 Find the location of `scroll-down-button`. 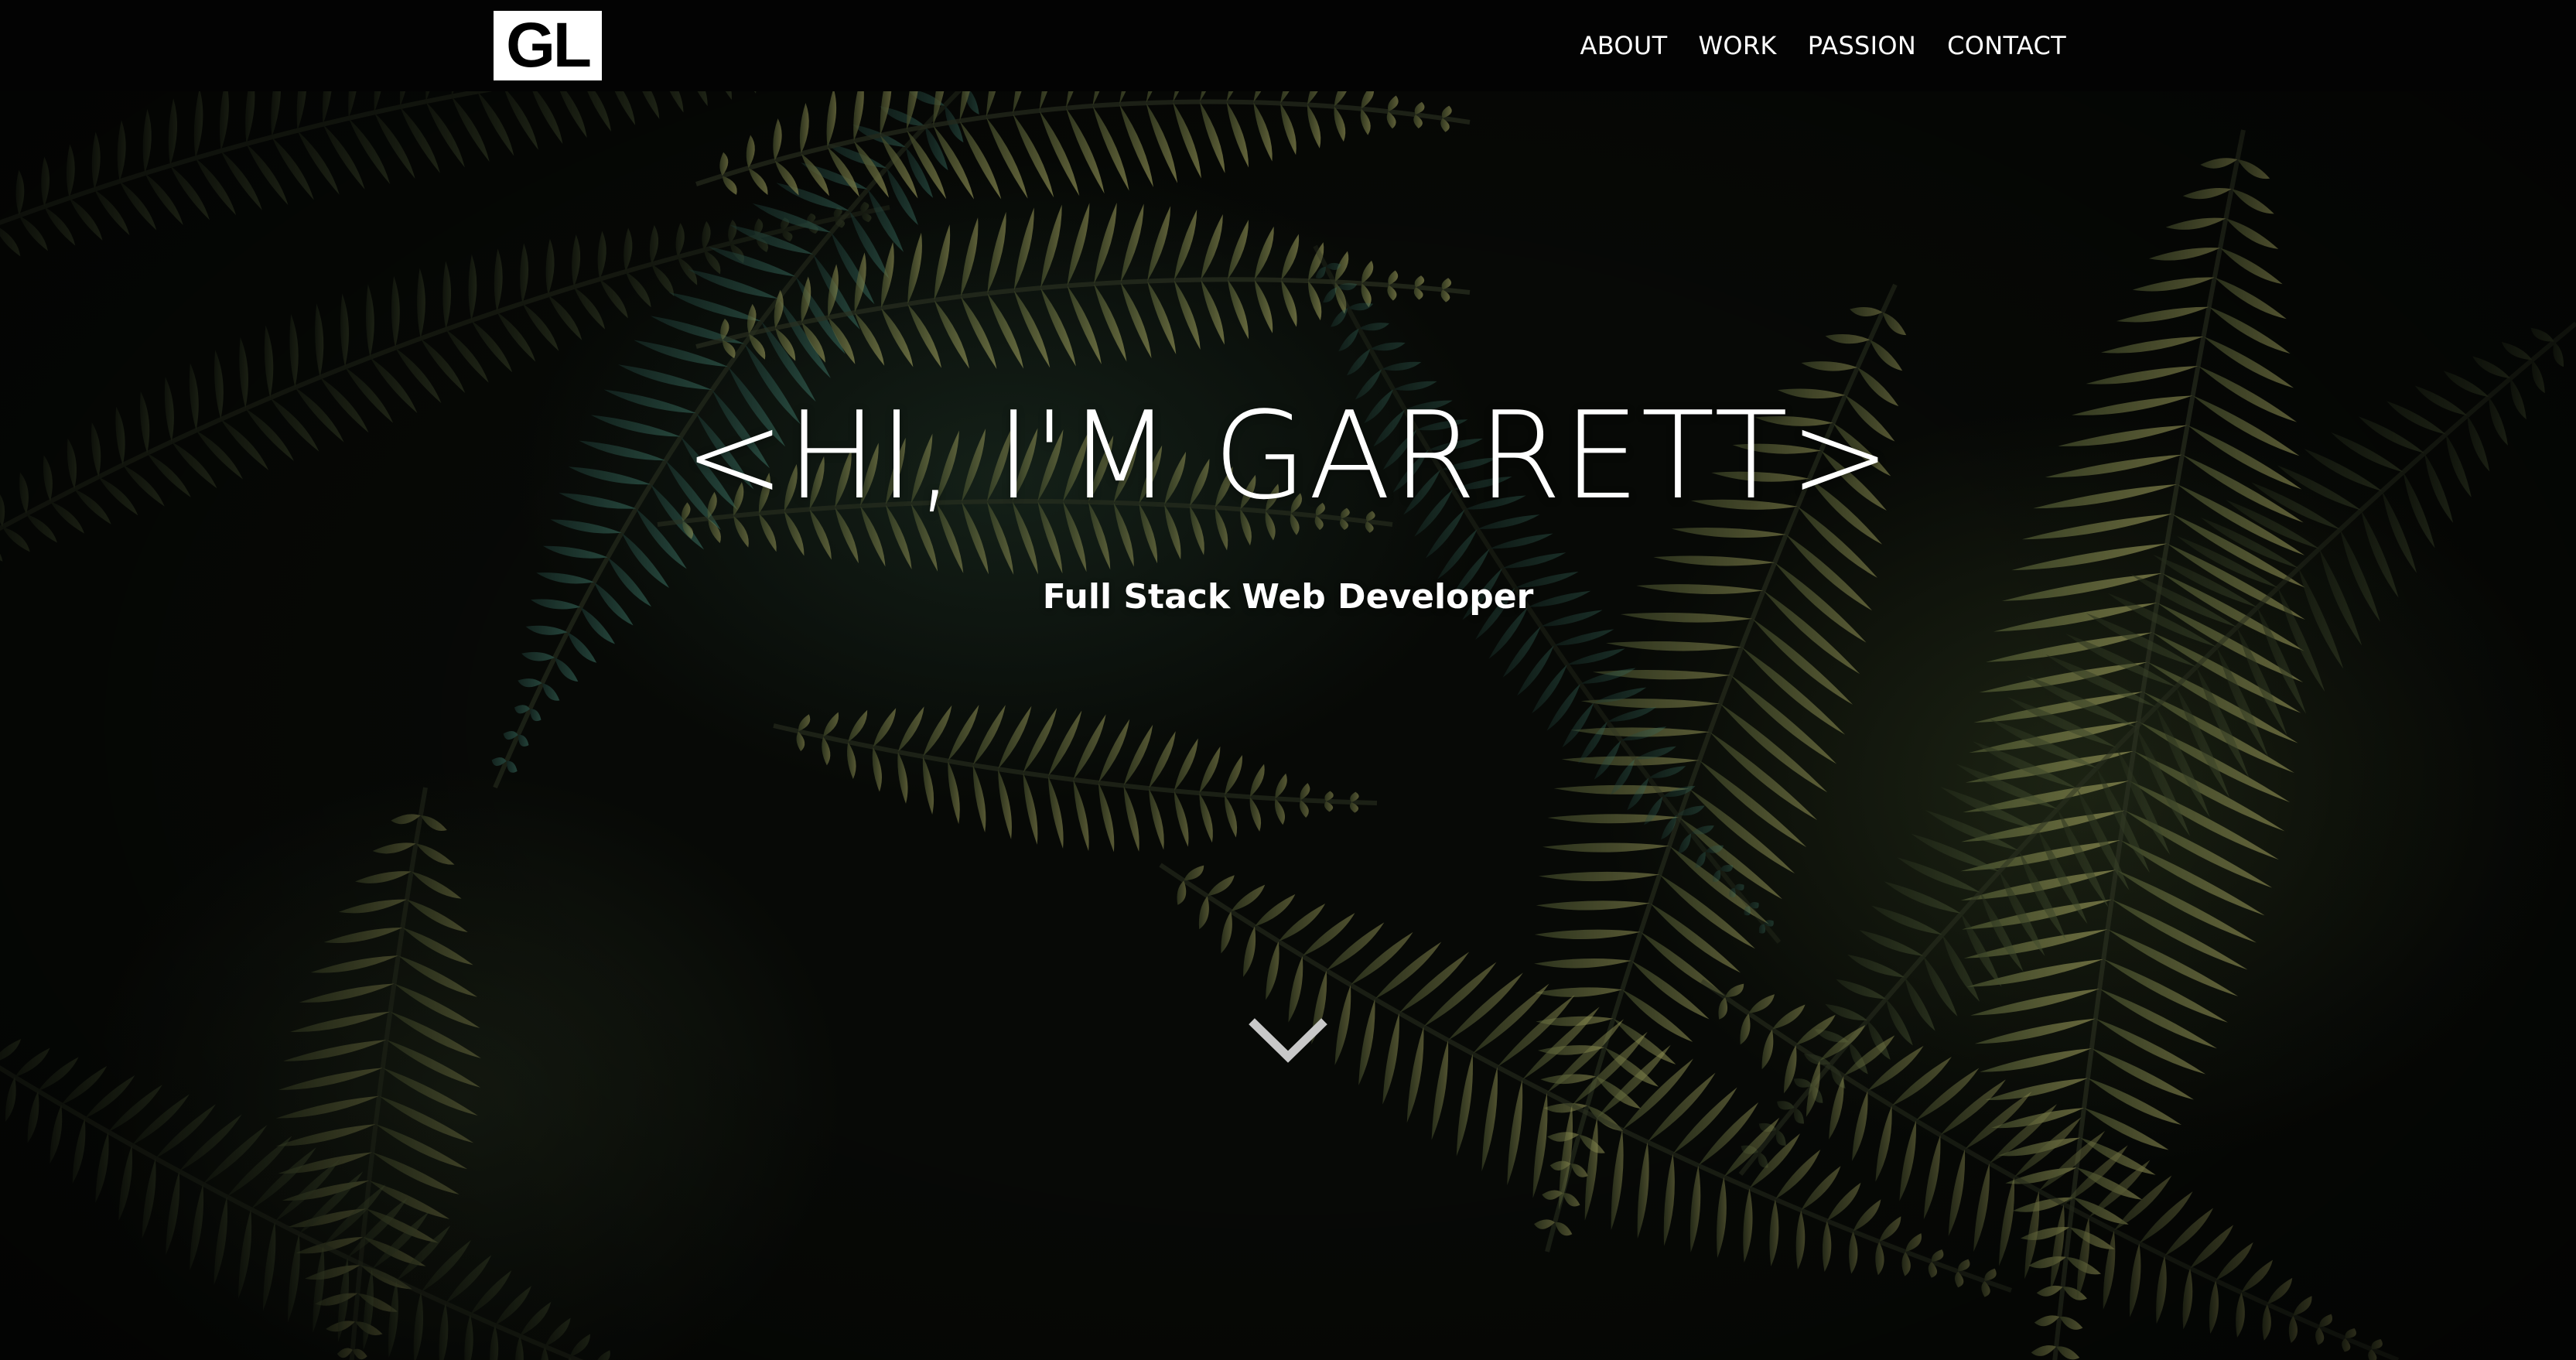

scroll-down-button is located at coordinates (1288, 1041).